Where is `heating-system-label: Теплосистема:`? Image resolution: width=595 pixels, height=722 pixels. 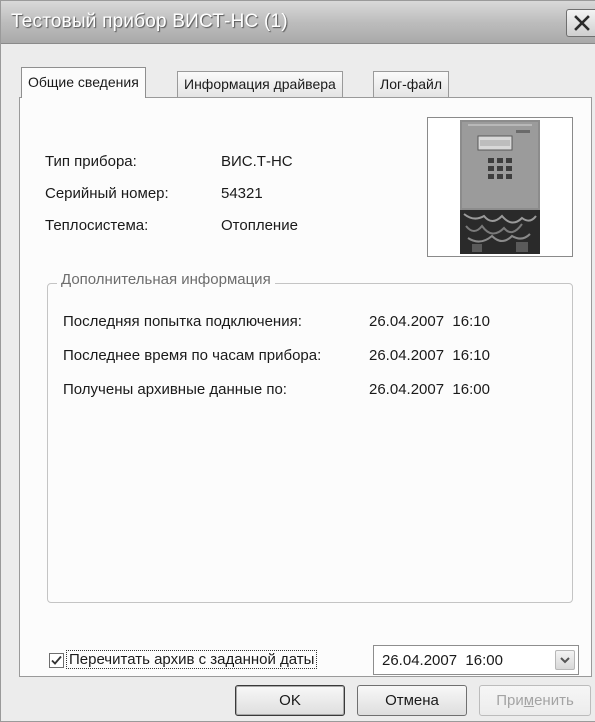 heating-system-label: Теплосистема: is located at coordinates (97, 225).